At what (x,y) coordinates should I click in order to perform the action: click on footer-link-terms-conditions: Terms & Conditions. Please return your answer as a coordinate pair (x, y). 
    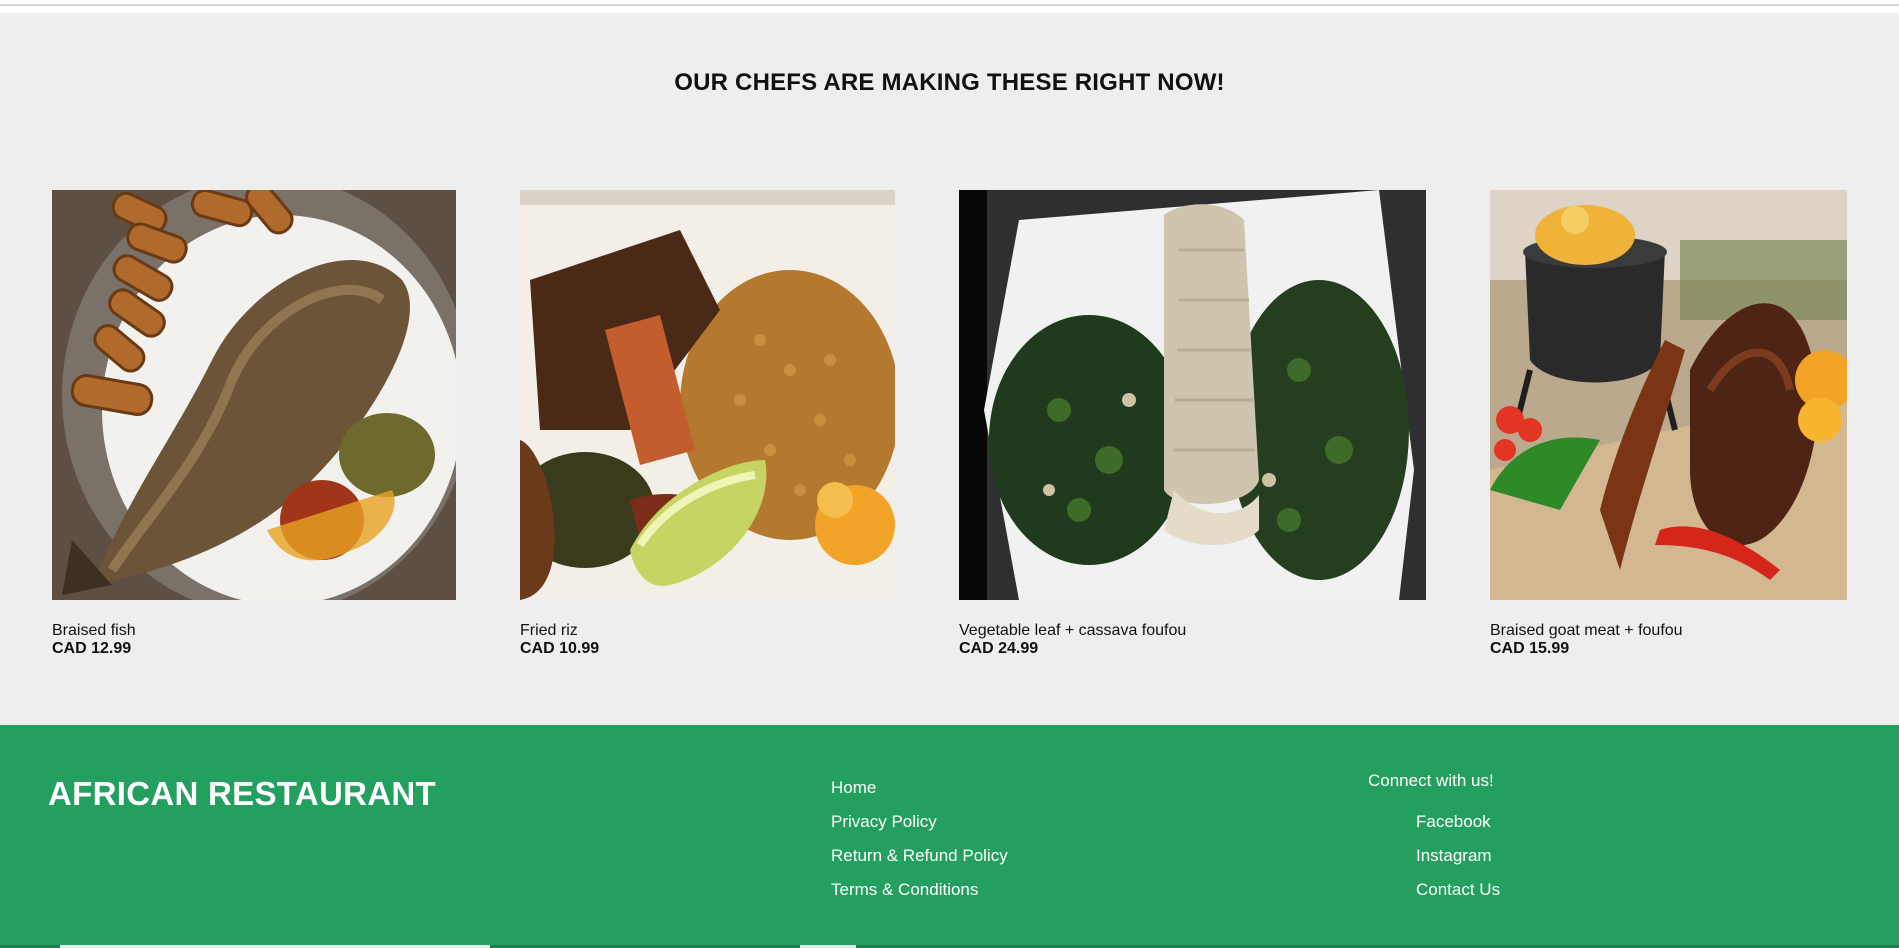
    Looking at the image, I should click on (904, 890).